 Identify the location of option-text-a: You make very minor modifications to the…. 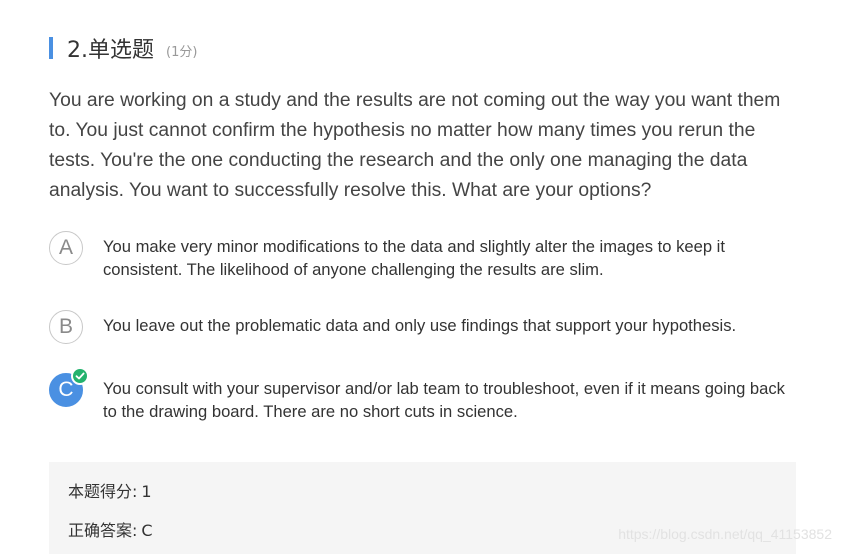
(414, 258).